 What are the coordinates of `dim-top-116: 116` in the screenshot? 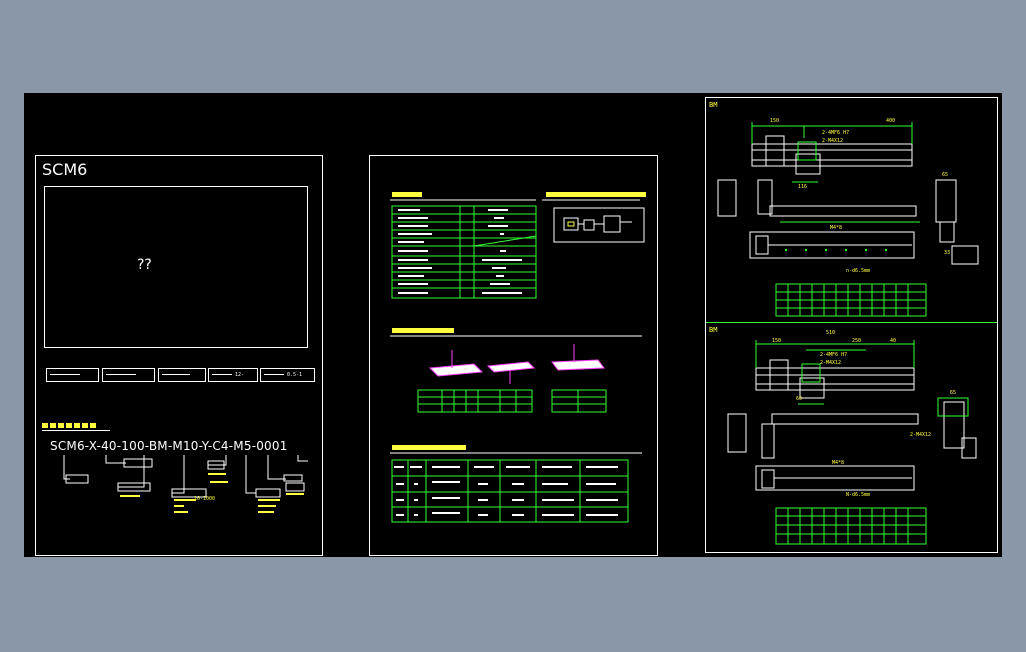 It's located at (803, 187).